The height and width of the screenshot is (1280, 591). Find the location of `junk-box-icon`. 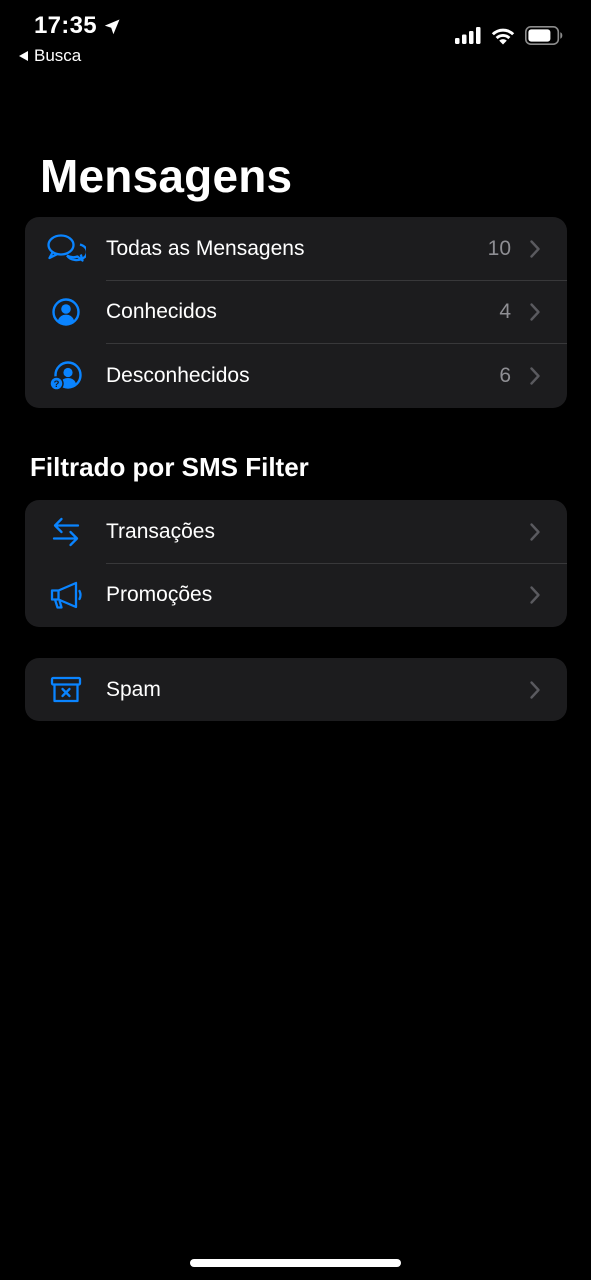

junk-box-icon is located at coordinates (66, 690).